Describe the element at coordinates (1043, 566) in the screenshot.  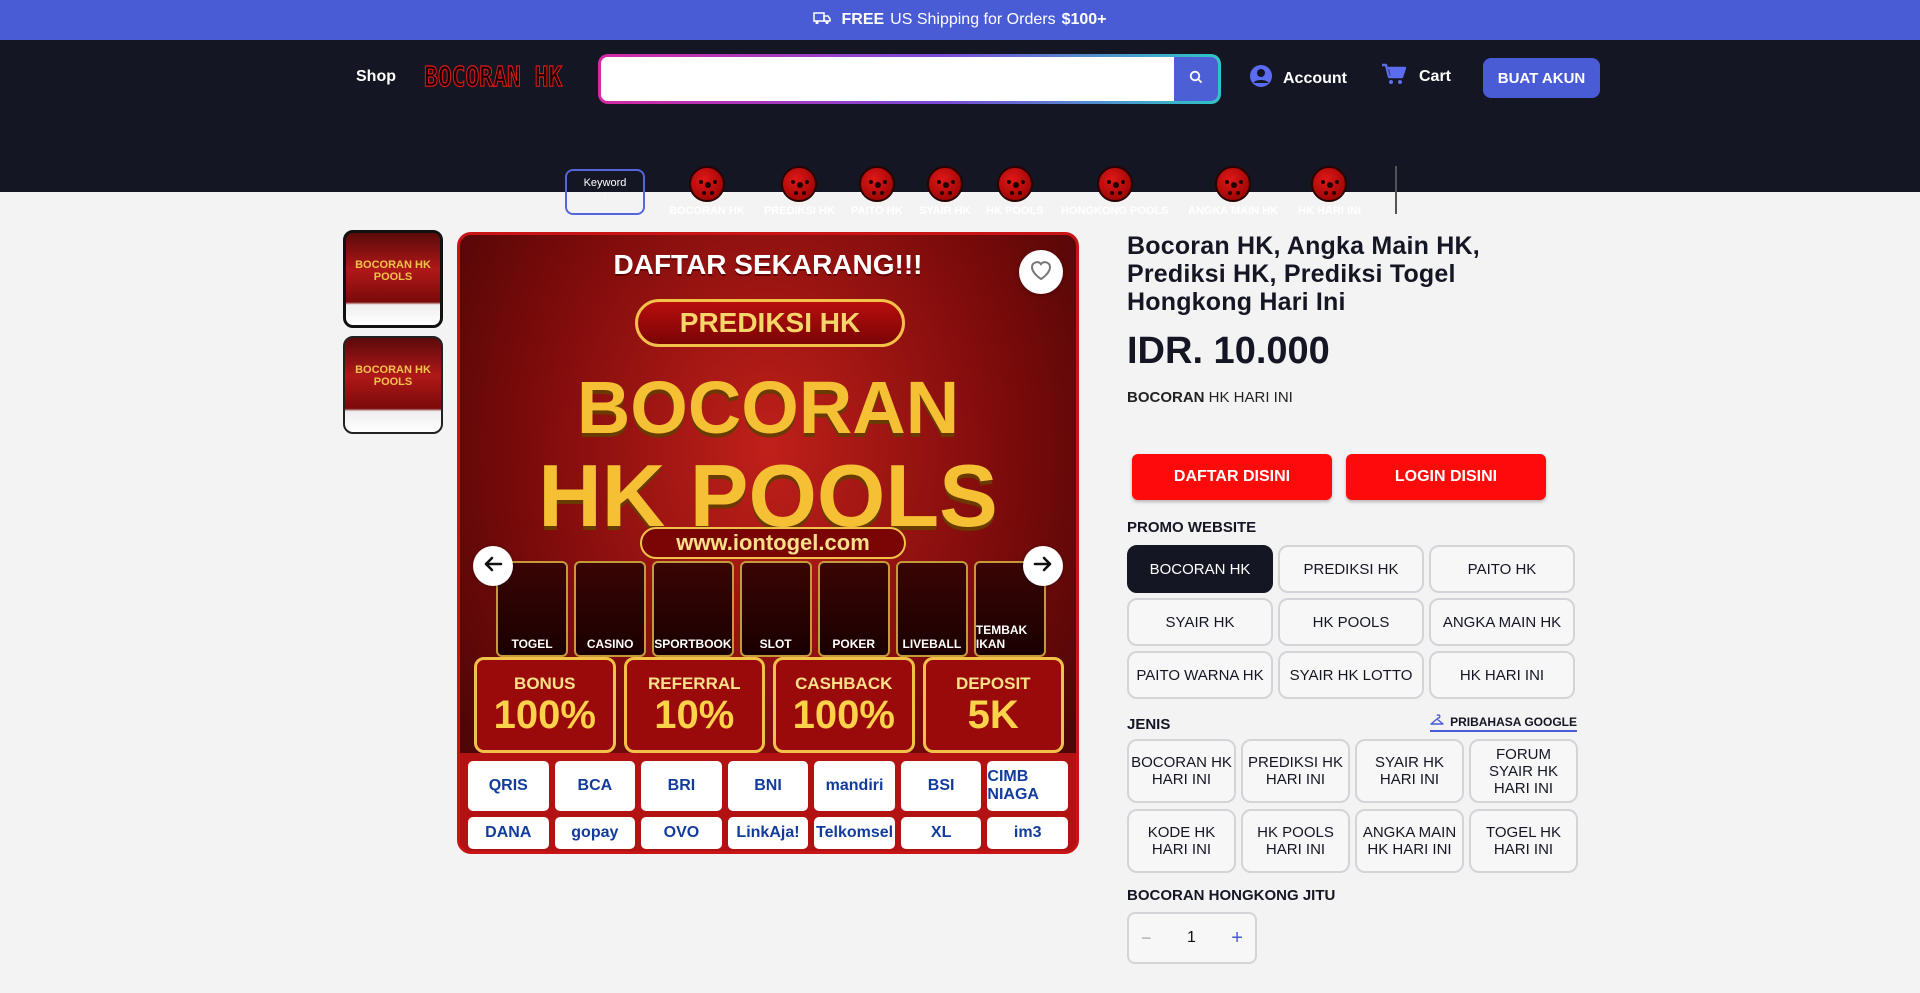
I see `next-image-button` at that location.